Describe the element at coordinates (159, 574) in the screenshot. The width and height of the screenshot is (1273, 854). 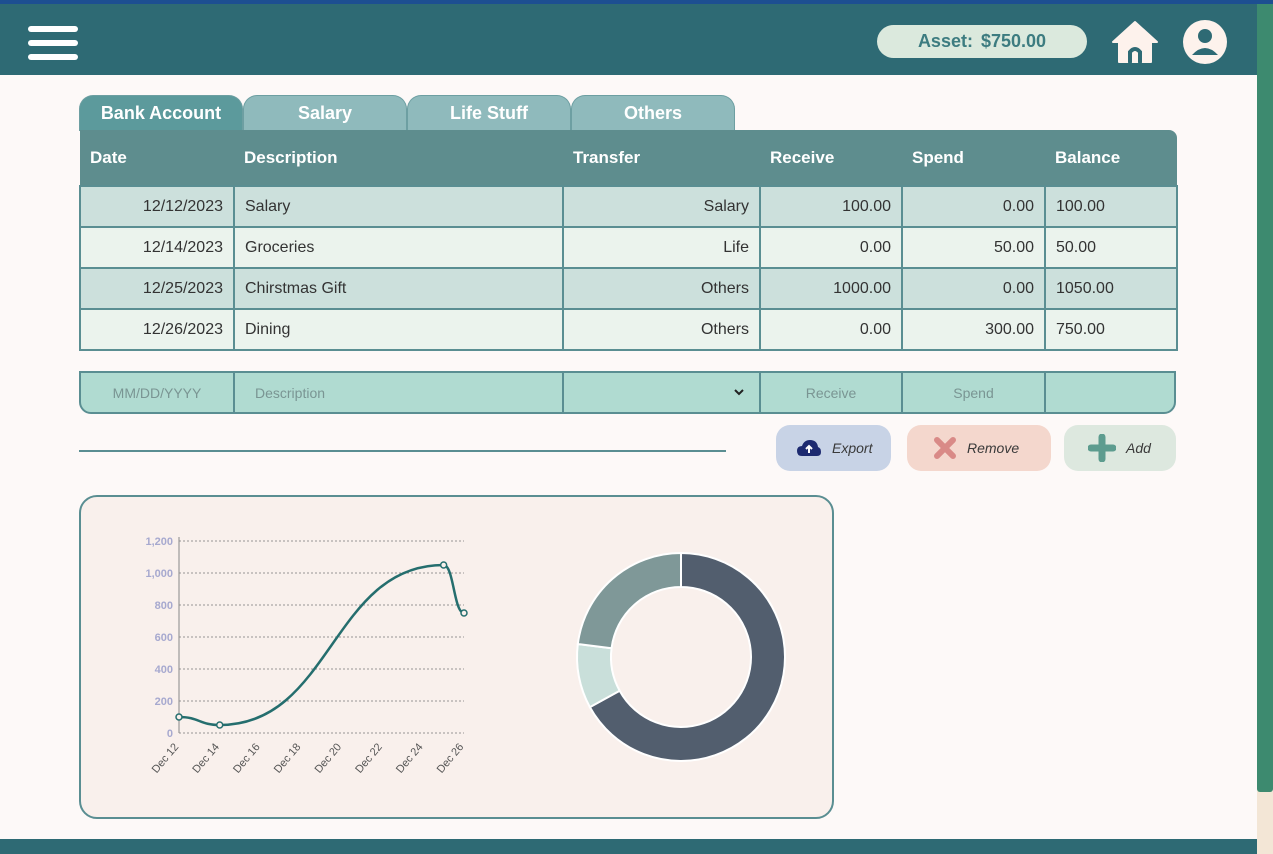
I see `y-tick-label: 1,000` at that location.